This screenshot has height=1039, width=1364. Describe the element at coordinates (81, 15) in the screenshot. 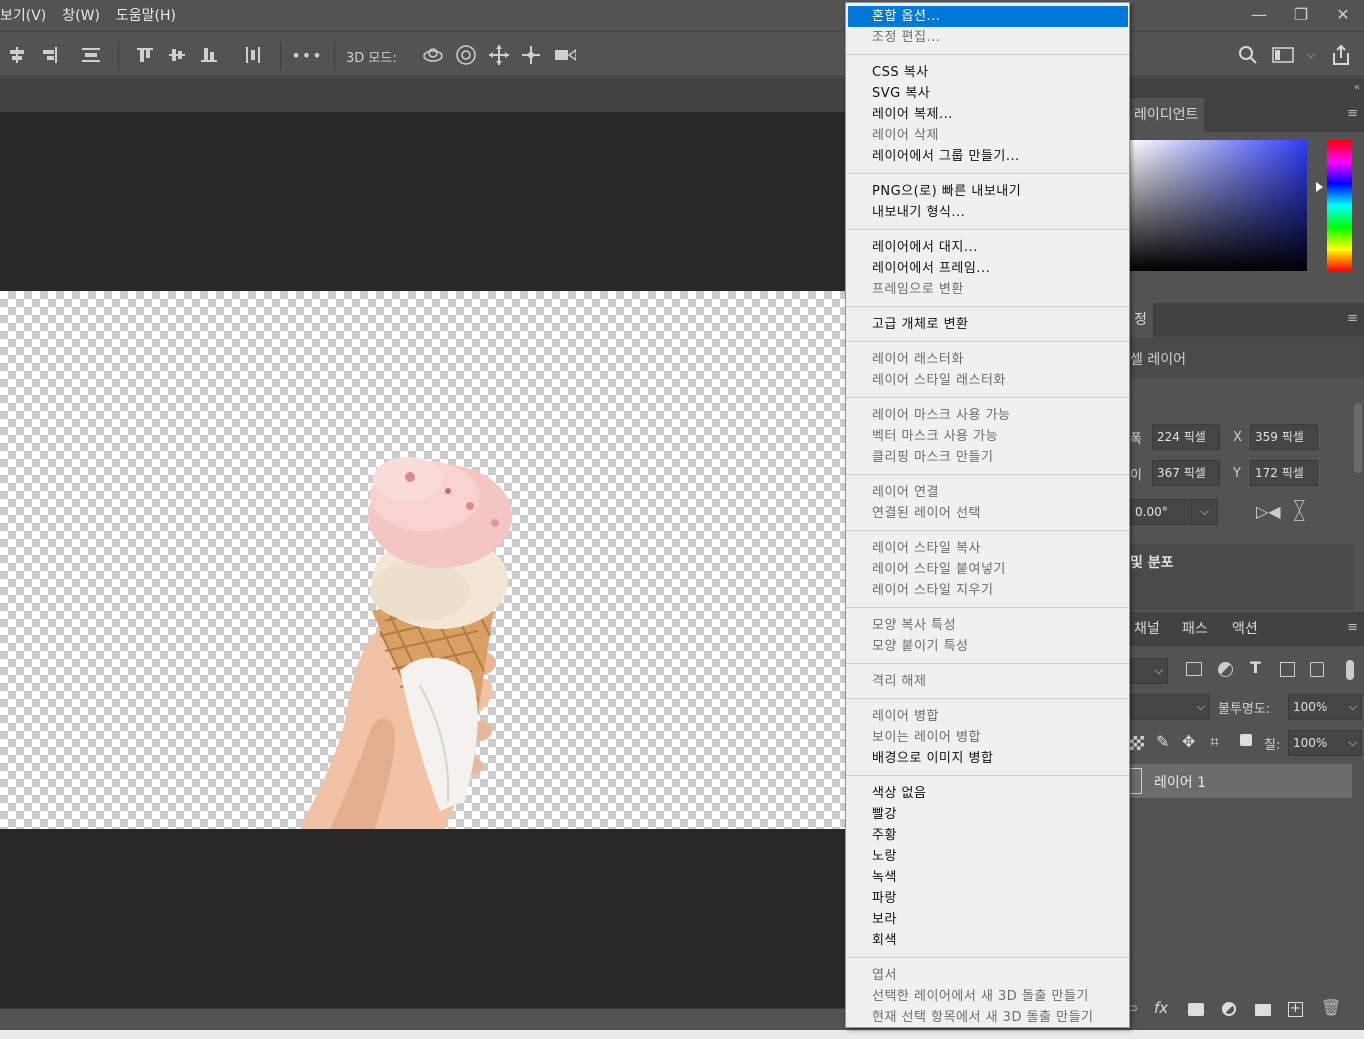

I see `menu-window: 창(W)` at that location.